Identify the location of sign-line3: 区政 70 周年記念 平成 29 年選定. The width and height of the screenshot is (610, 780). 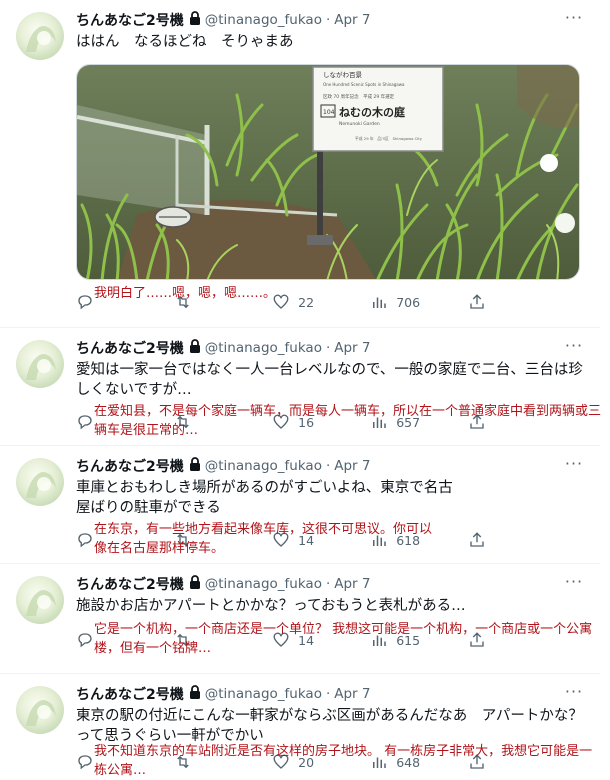
(359, 96).